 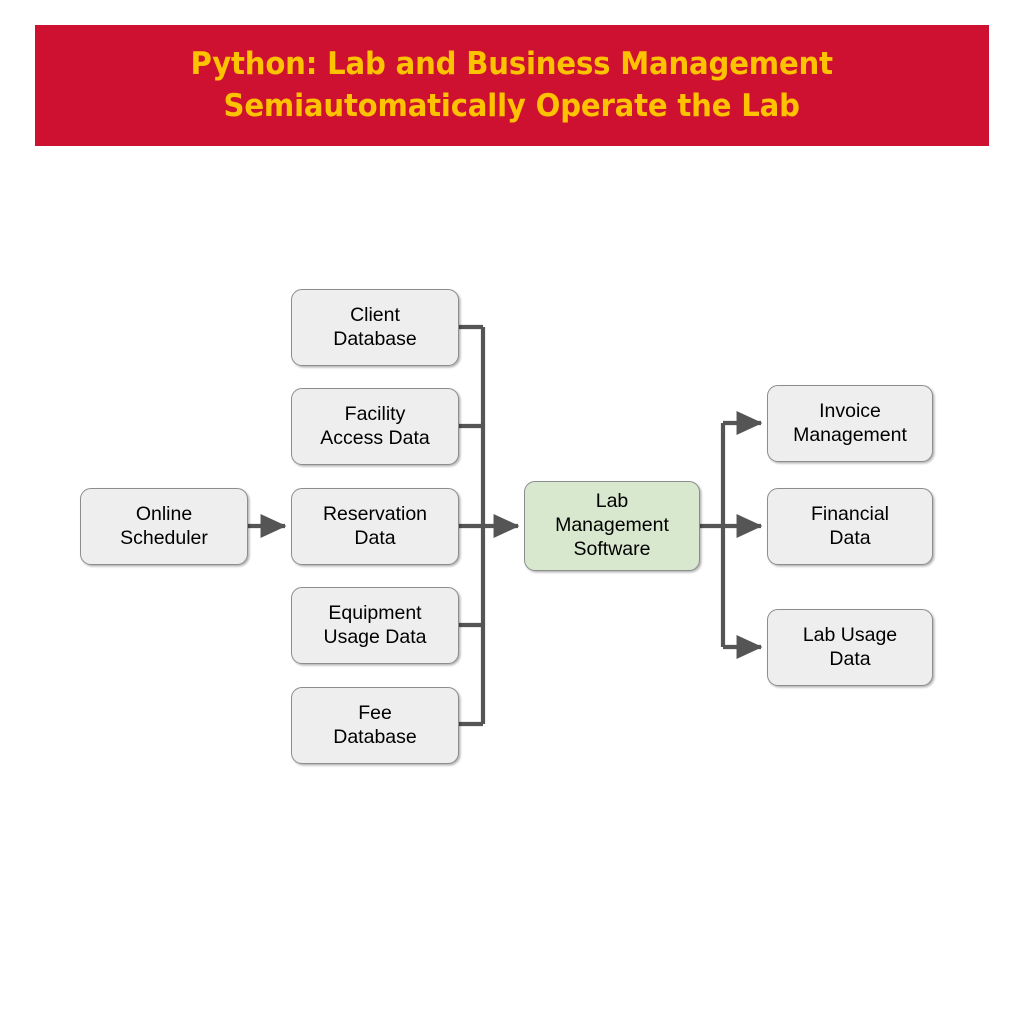 I want to click on node-label: Facility Access Data, so click(x=375, y=425).